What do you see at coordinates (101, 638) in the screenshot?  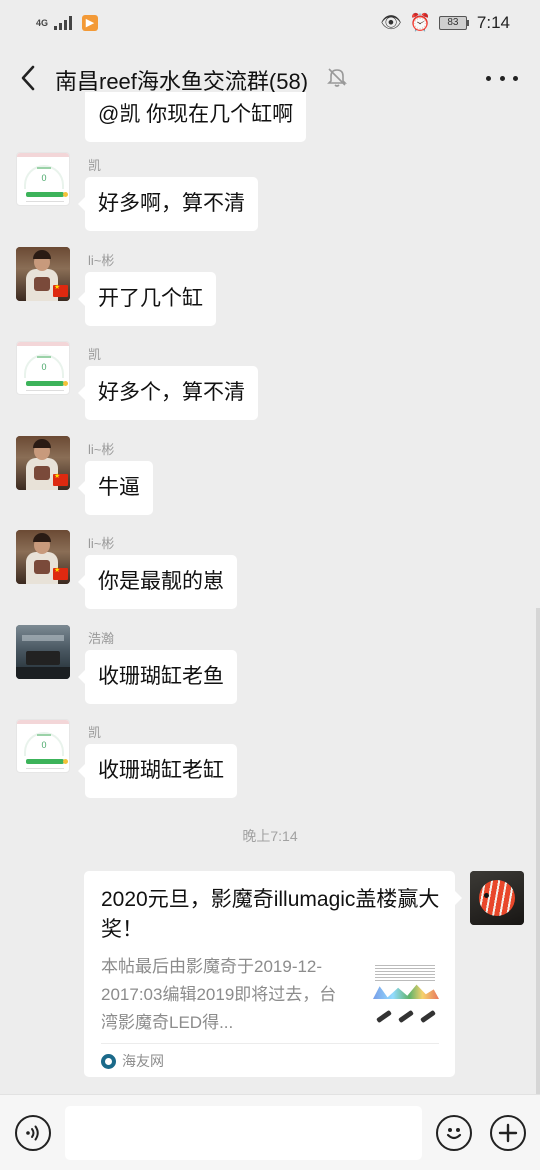 I see `sender-name: 浩瀚` at bounding box center [101, 638].